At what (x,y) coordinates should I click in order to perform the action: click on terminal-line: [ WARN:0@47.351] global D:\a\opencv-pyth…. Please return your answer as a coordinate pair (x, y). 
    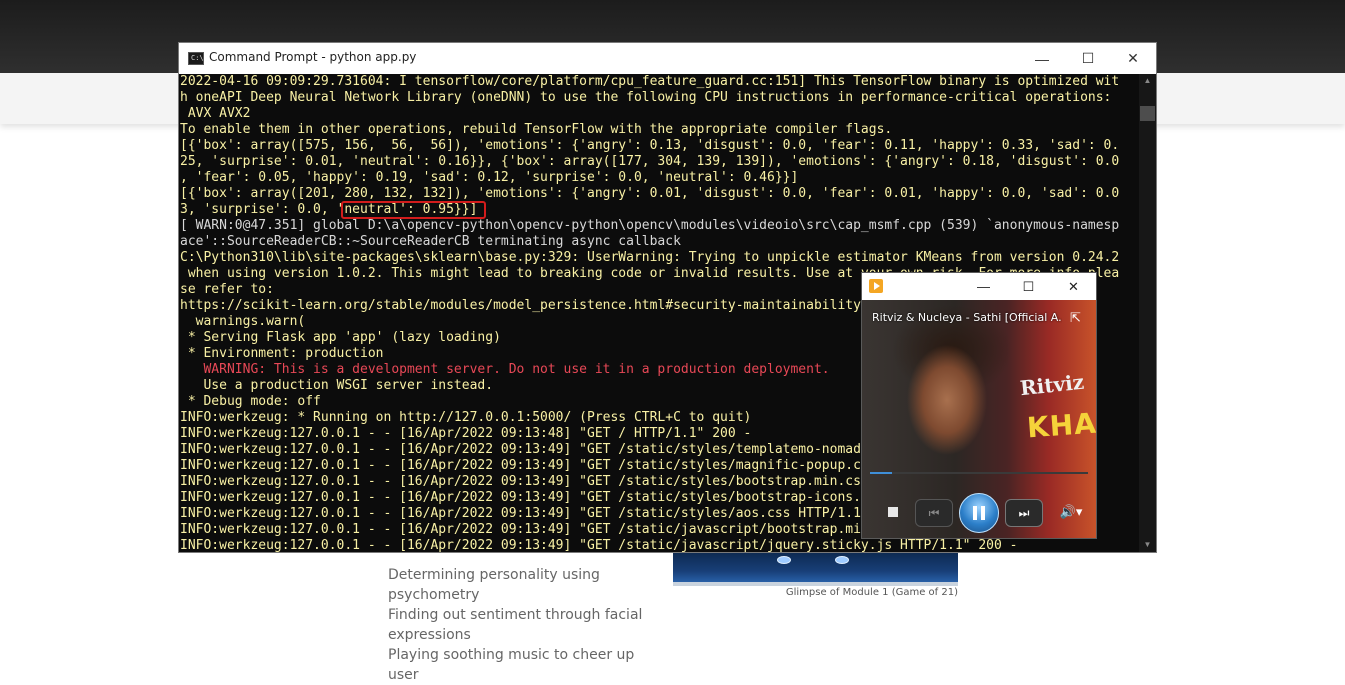
    Looking at the image, I should click on (650, 225).